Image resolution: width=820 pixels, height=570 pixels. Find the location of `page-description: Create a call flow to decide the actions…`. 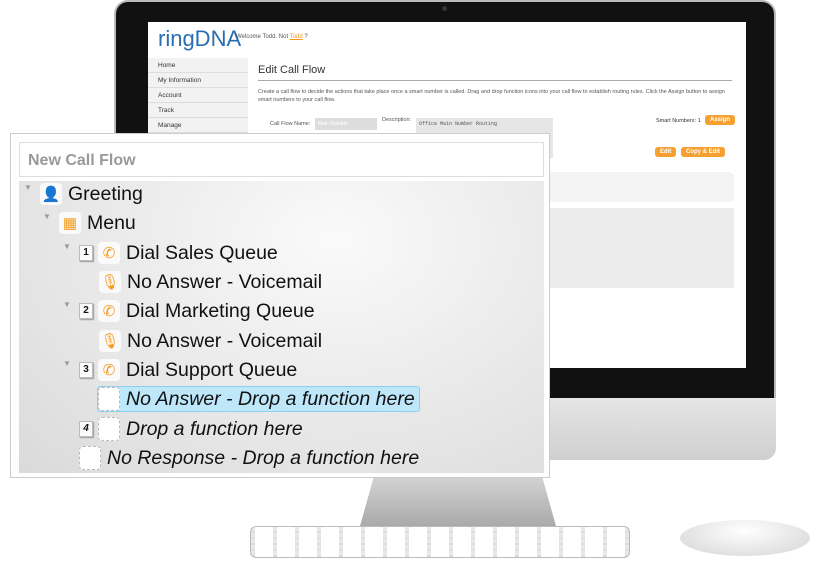

page-description: Create a call flow to decide the actions… is located at coordinates (491, 96).